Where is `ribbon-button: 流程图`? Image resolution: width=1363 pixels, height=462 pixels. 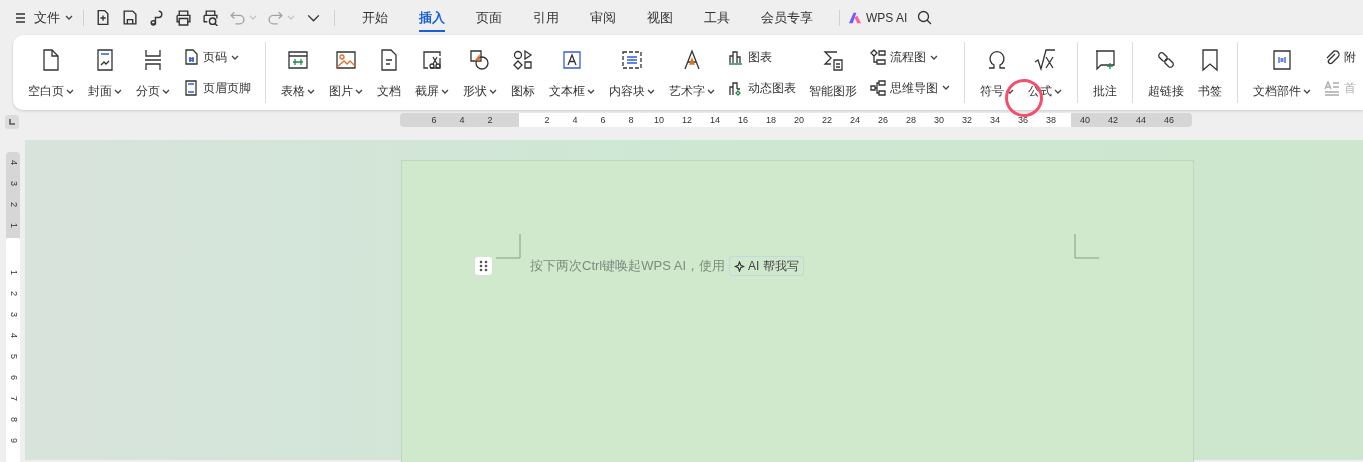 ribbon-button: 流程图 is located at coordinates (910, 57).